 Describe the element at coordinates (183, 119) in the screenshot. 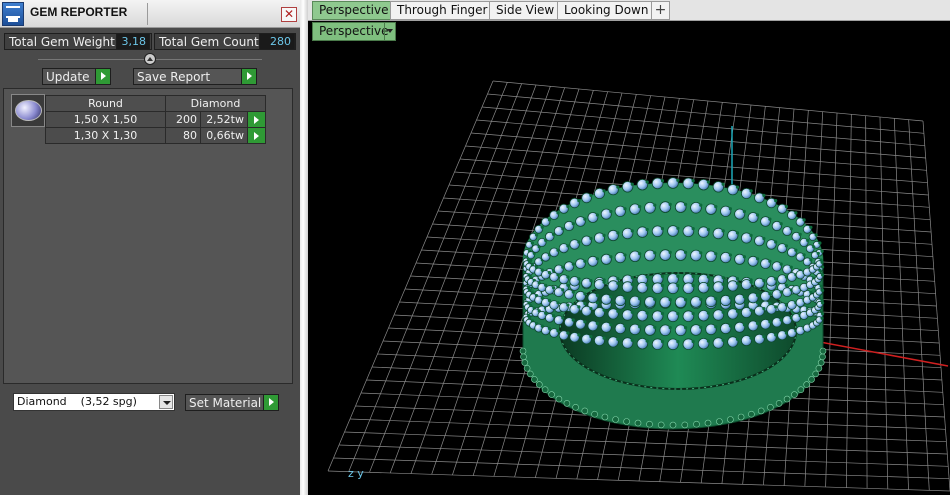

I see `gem-count-cell: 200` at that location.